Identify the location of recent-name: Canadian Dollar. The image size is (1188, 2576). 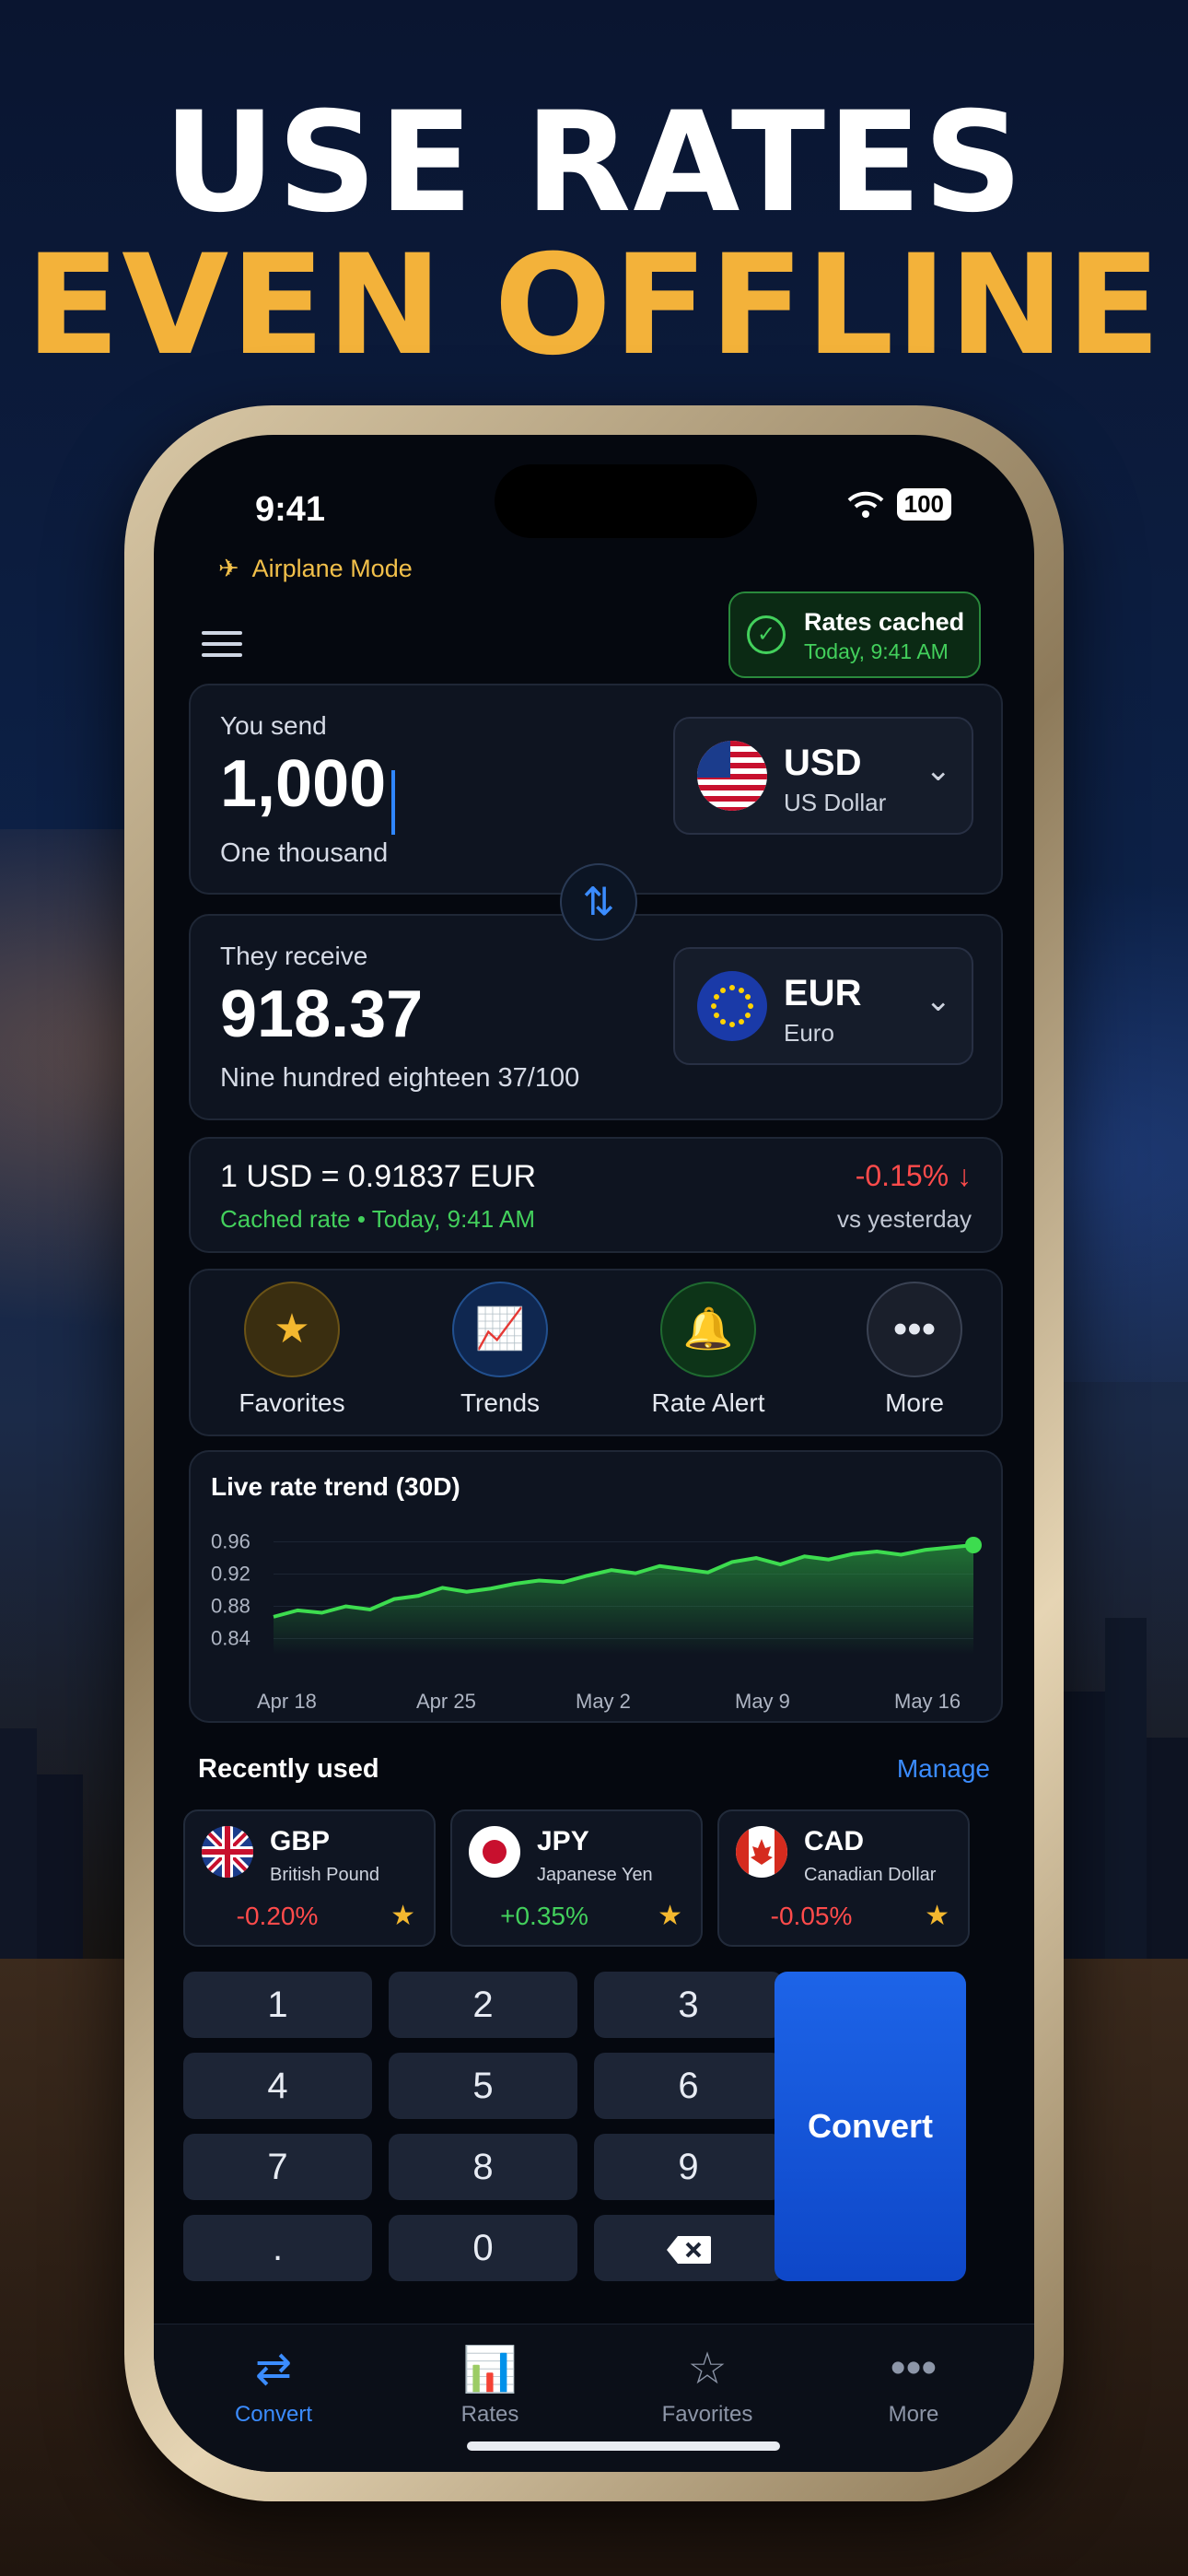
(870, 1875).